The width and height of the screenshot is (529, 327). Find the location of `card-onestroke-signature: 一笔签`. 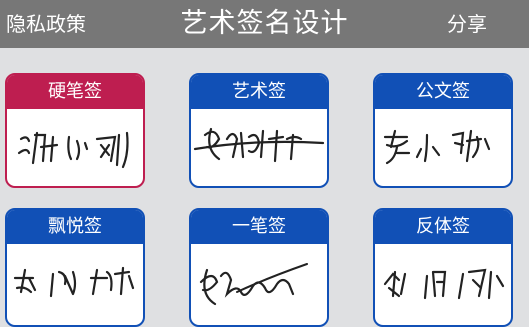

card-onestroke-signature: 一笔签 is located at coordinates (259, 267).